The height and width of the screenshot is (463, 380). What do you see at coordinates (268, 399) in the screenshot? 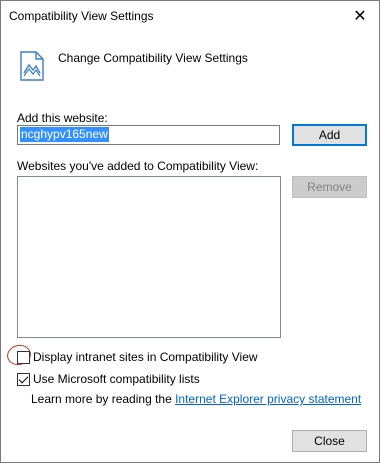
I see `privacy-statement-link: Internet Explorer privacy statement` at bounding box center [268, 399].